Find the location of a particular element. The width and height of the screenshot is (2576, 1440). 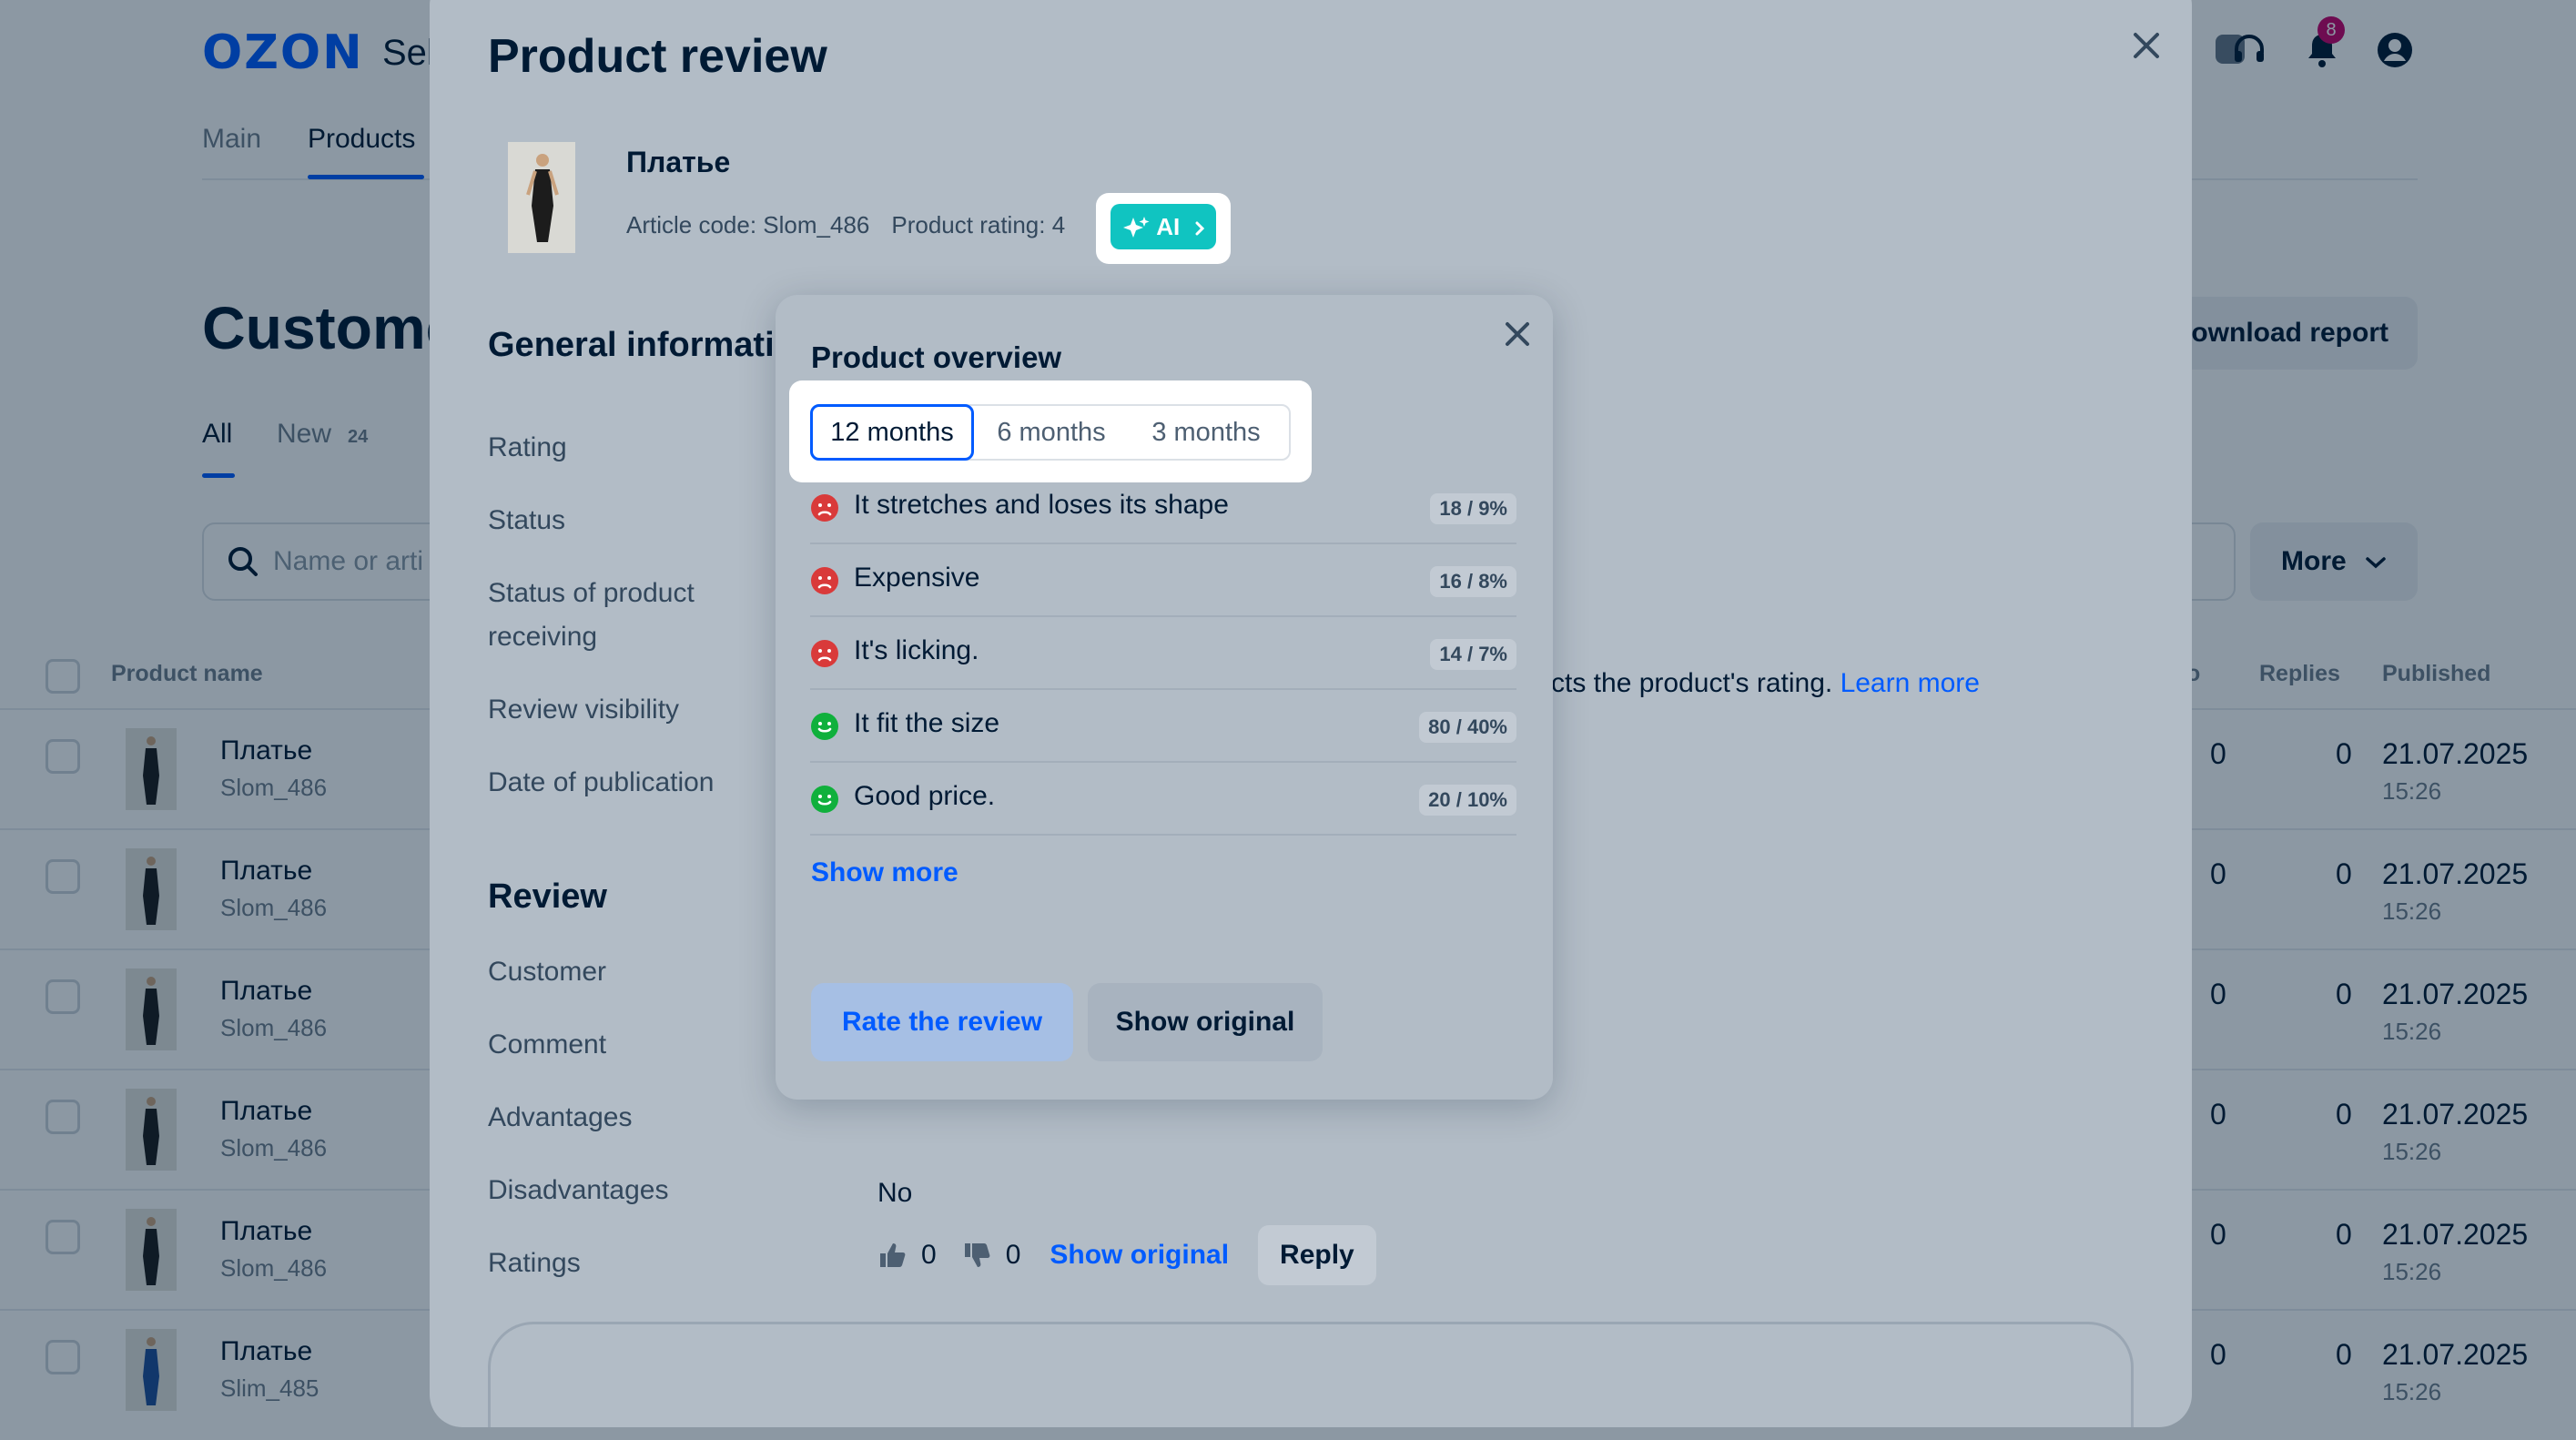

dislikes-count: 0 is located at coordinates (1013, 1255).